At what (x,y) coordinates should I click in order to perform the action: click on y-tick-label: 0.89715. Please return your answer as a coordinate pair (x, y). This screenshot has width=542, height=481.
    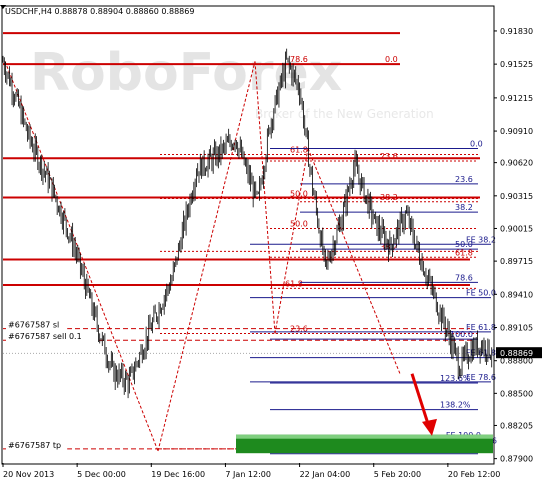
    Looking at the image, I should click on (516, 261).